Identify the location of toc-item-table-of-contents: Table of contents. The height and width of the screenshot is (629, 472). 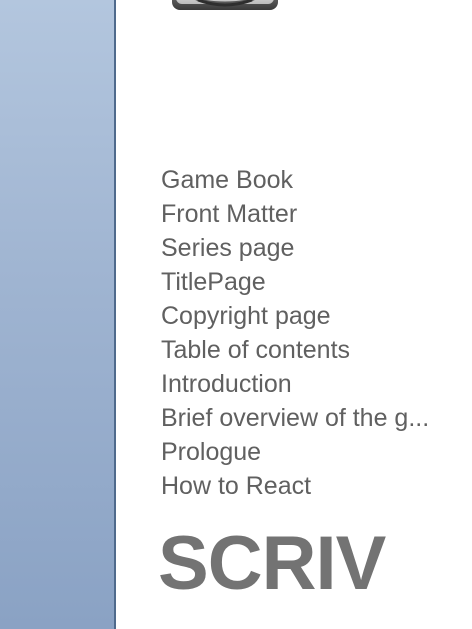
(311, 350).